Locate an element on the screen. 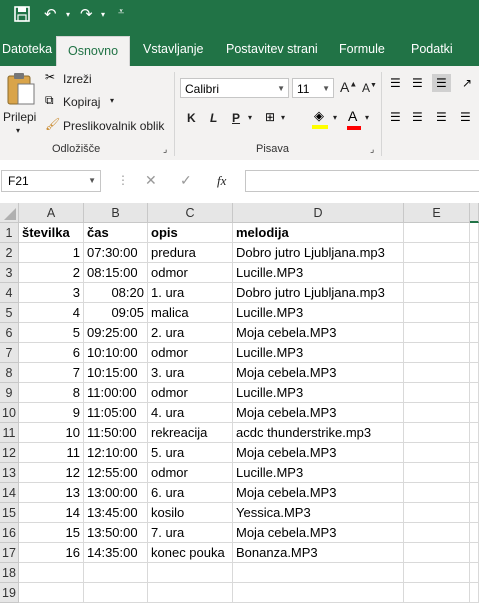  cell-b9: 11:00:00 is located at coordinates (116, 393).